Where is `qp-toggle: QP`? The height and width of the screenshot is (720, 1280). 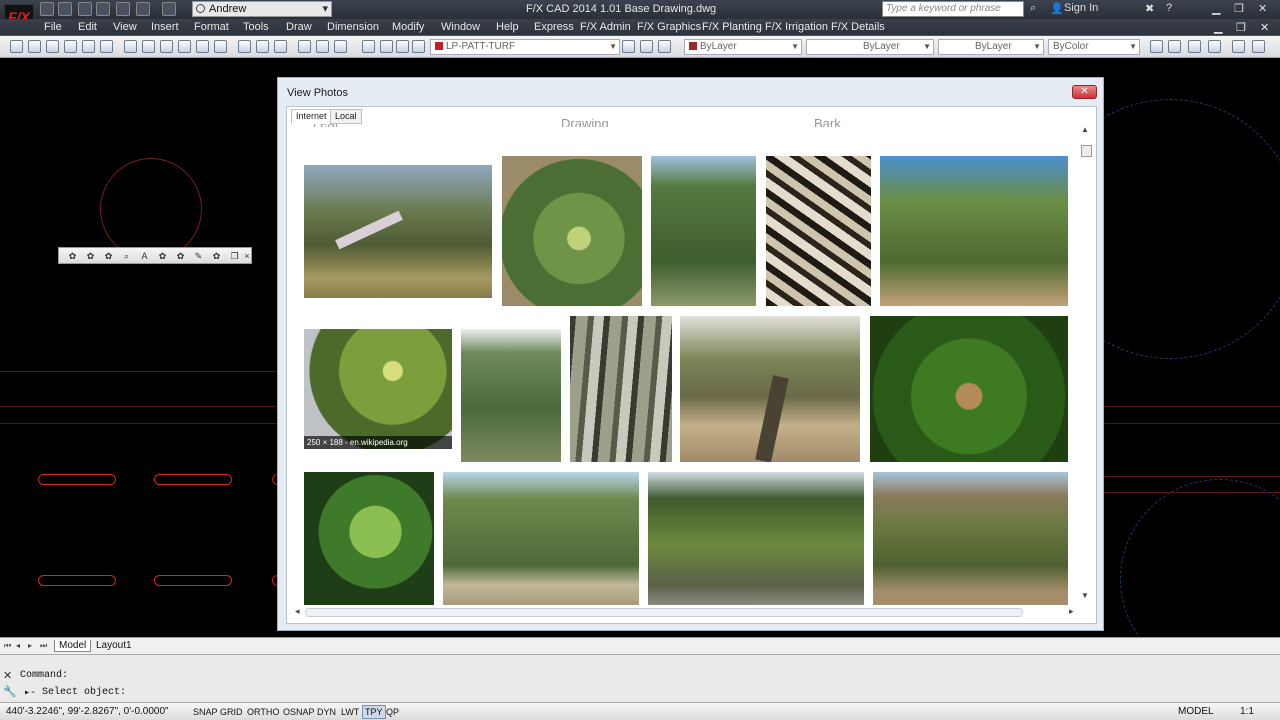
qp-toggle: QP is located at coordinates (392, 712).